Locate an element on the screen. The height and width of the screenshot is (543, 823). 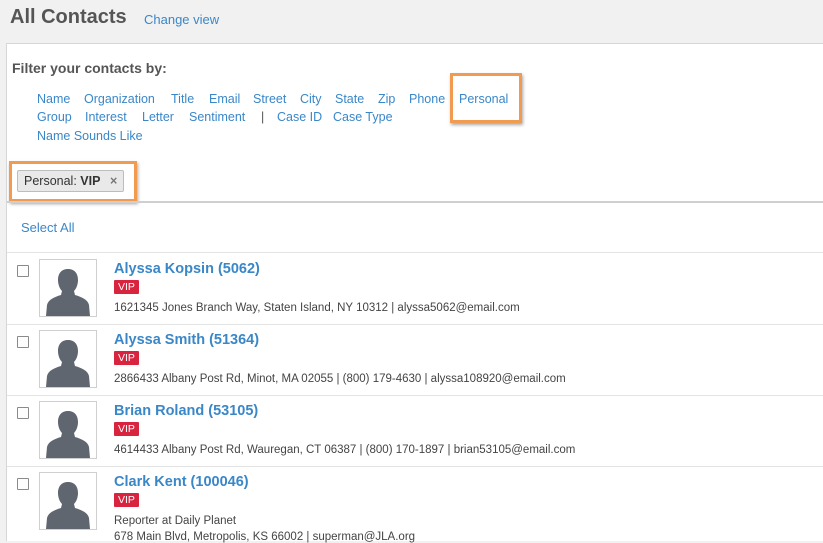
filter-option-interest: Interest is located at coordinates (106, 117).